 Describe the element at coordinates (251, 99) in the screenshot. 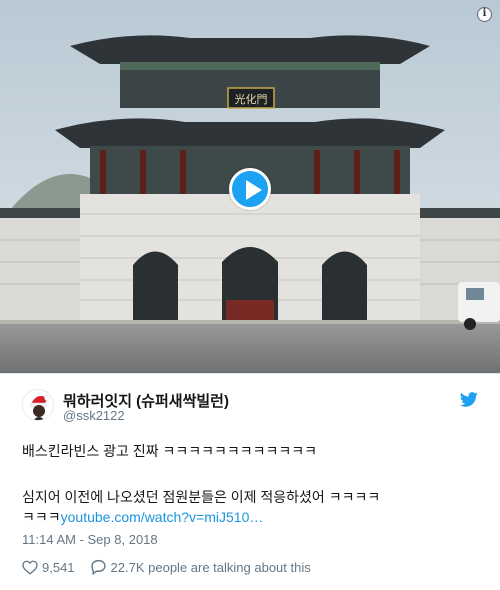

I see `signboard-text: 光化門` at that location.